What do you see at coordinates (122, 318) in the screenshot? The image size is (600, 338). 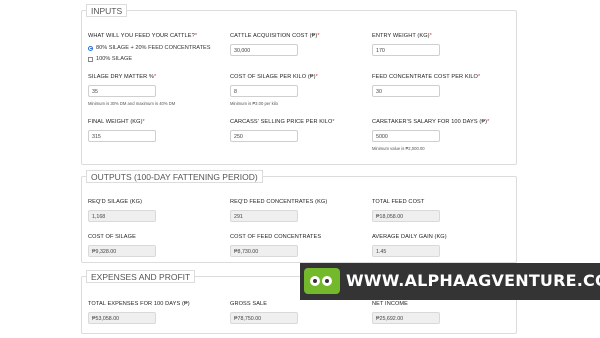 I see `total-expenses-output: ₱53,058.00` at bounding box center [122, 318].